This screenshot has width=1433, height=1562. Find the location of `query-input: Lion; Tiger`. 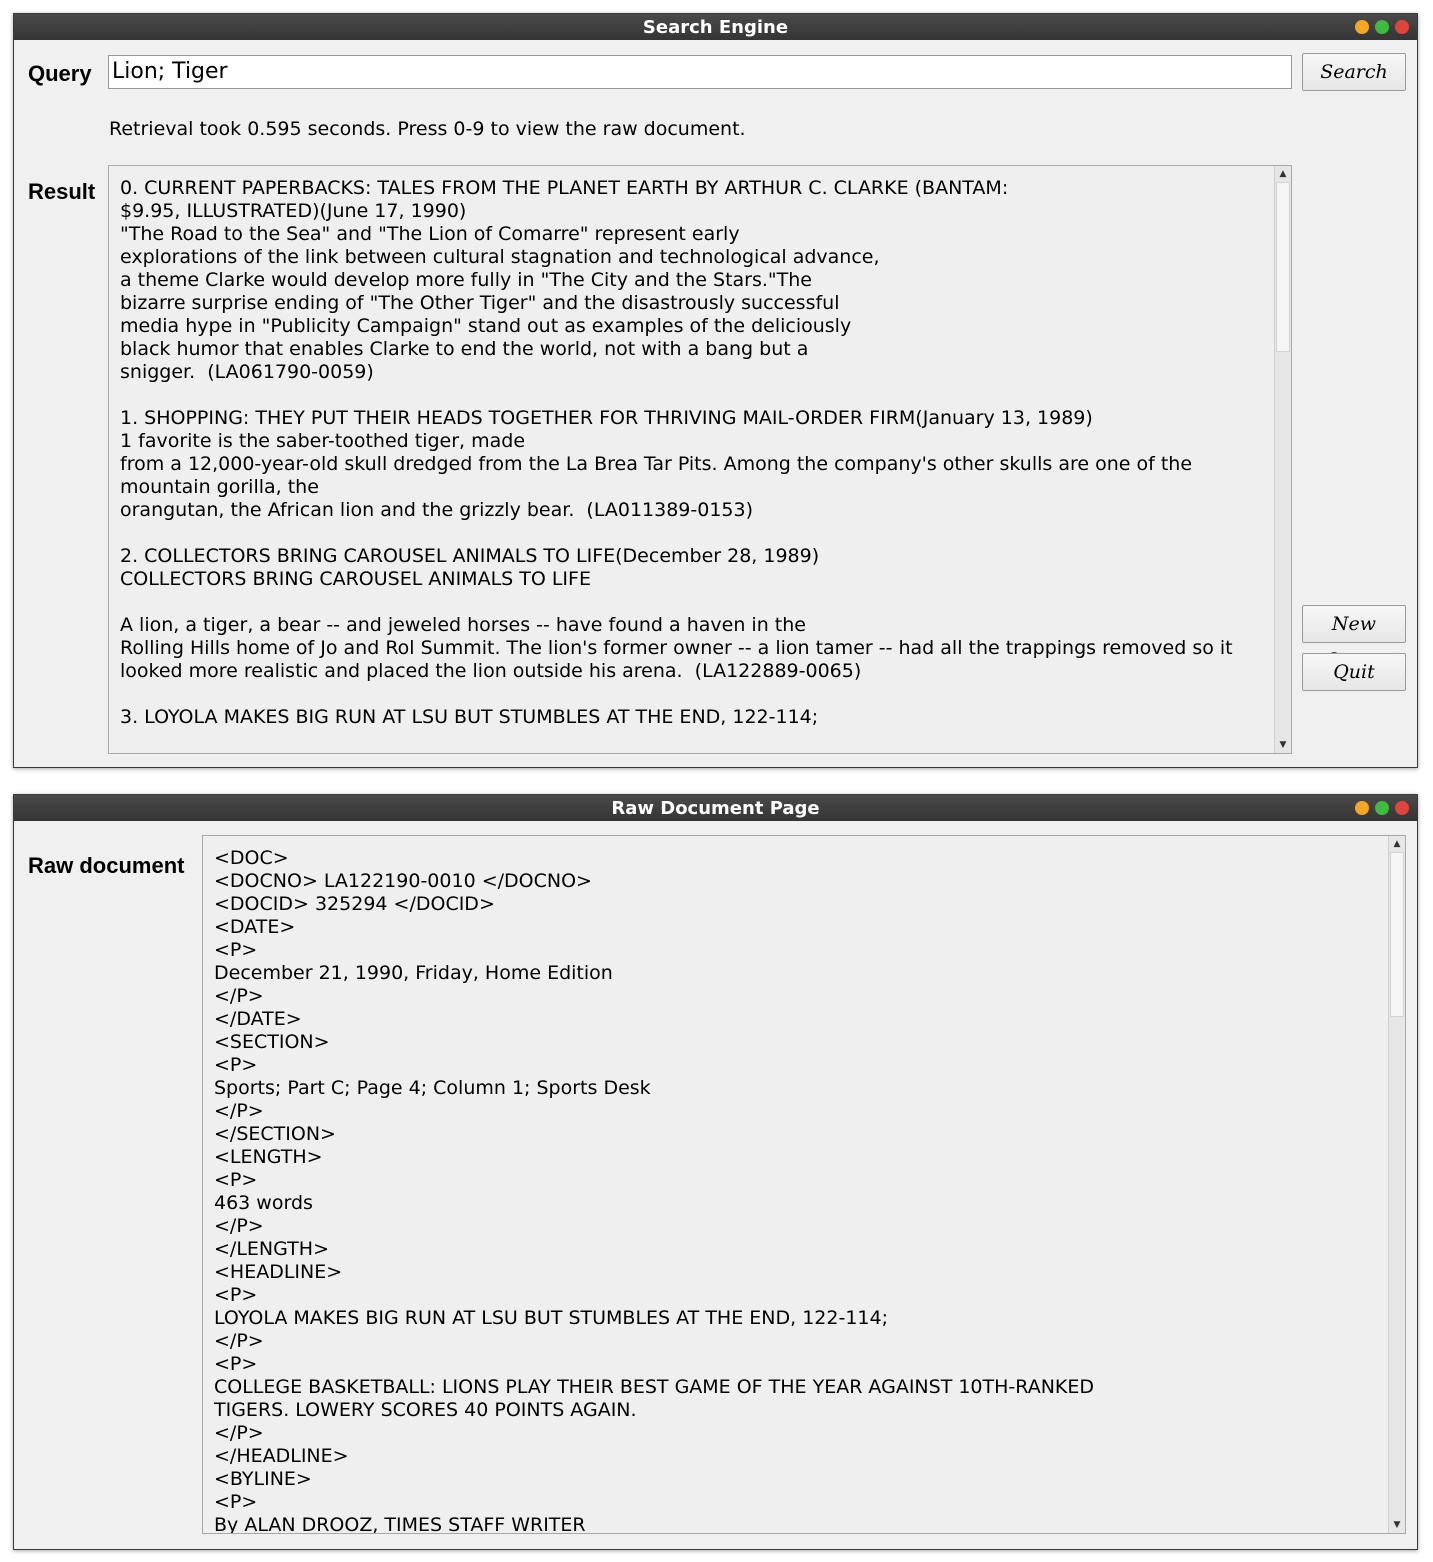

query-input: Lion; Tiger is located at coordinates (700, 72).